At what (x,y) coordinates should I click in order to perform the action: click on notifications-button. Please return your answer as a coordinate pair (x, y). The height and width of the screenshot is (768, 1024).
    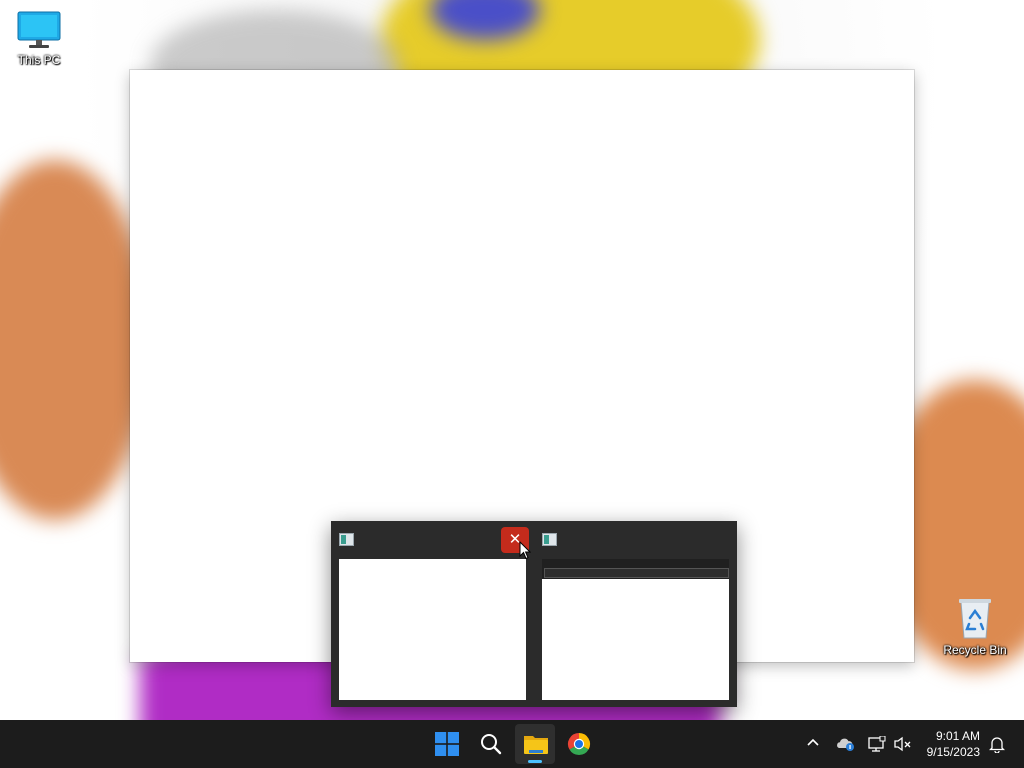
    Looking at the image, I should click on (997, 744).